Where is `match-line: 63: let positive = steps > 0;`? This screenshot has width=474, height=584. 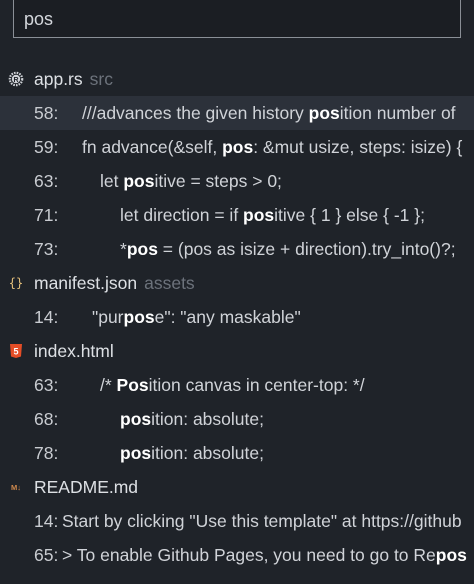 match-line: 63: let positive = steps > 0; is located at coordinates (237, 181).